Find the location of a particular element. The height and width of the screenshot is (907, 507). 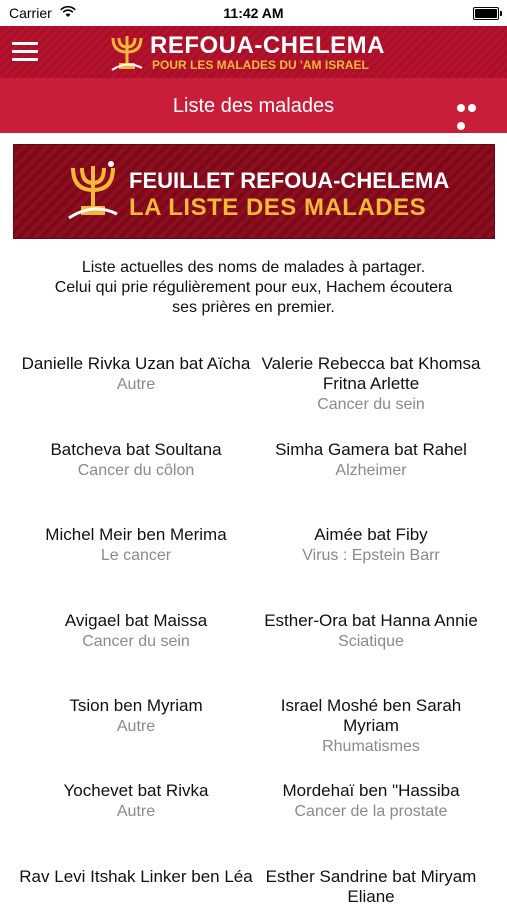

patient-name: Avigael bat Maissa is located at coordinates (136, 620).